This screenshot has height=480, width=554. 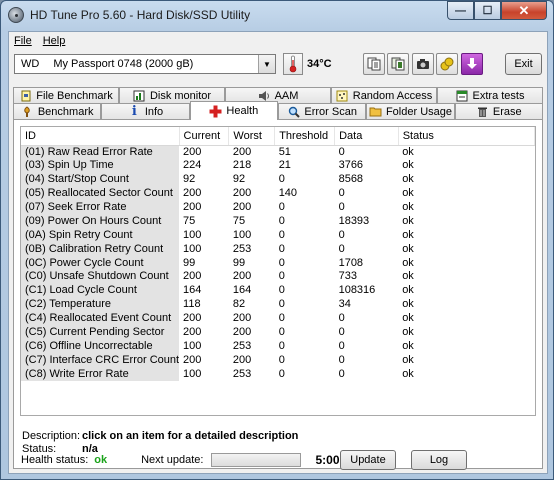 I want to click on tab-error-scan: Error Scan, so click(x=322, y=111).